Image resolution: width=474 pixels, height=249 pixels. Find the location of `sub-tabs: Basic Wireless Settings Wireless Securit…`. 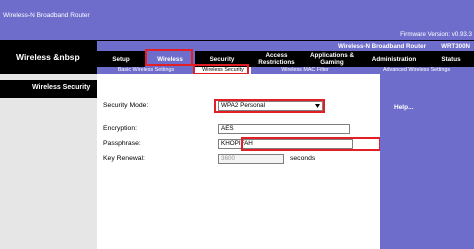

sub-tabs: Basic Wireless Settings Wireless Securit… is located at coordinates (285, 70).